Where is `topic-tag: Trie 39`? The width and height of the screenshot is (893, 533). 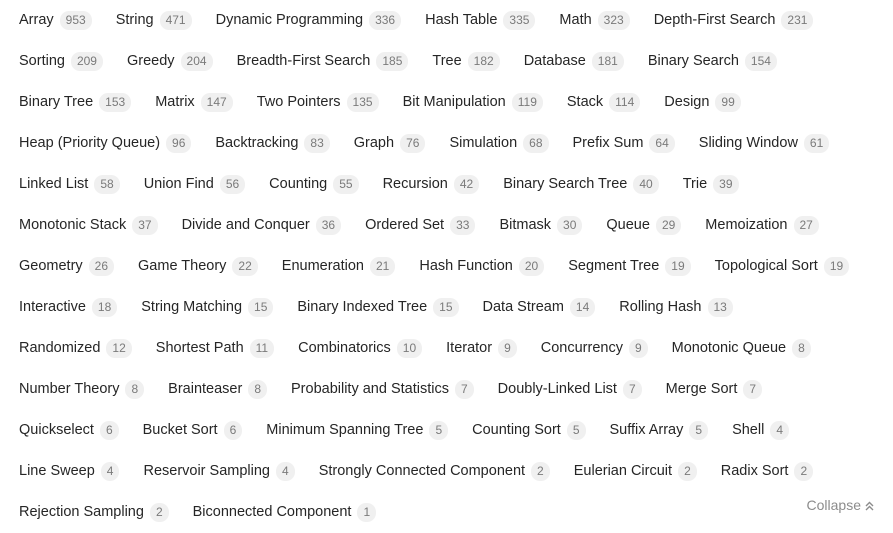 topic-tag: Trie 39 is located at coordinates (711, 184).